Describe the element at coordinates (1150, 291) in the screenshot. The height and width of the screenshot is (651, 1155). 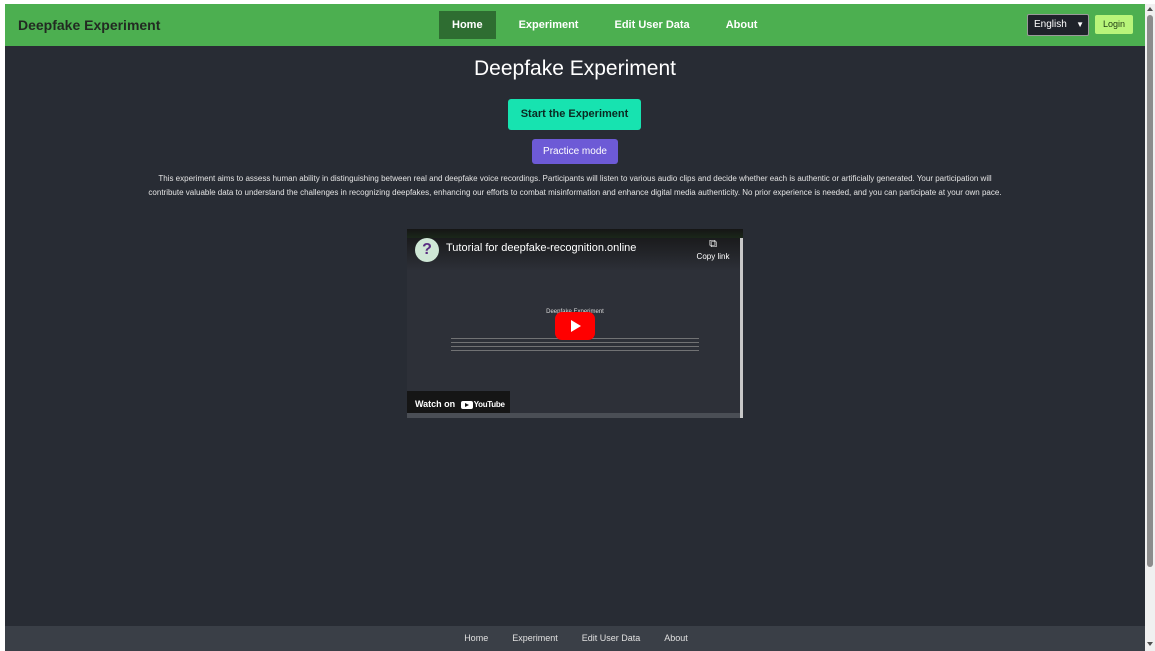
I see `scrollbar-thumb` at that location.